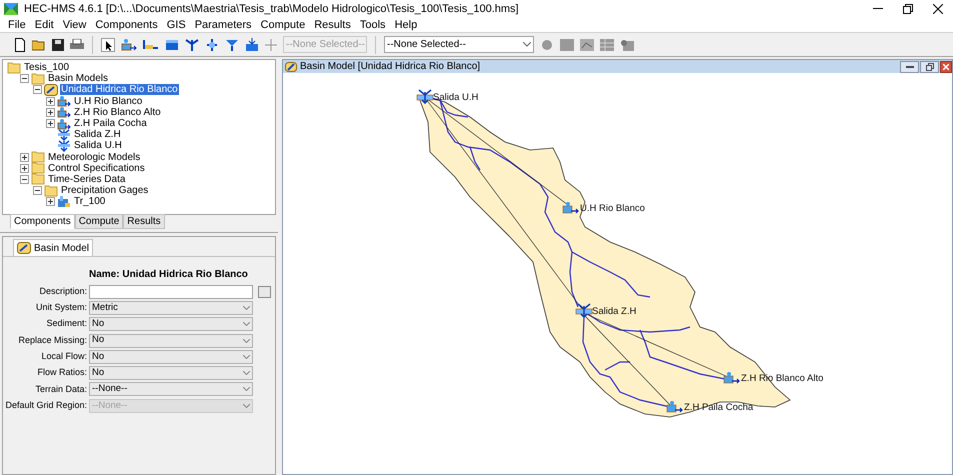 The width and height of the screenshot is (953, 475). I want to click on restore-icon, so click(930, 66).